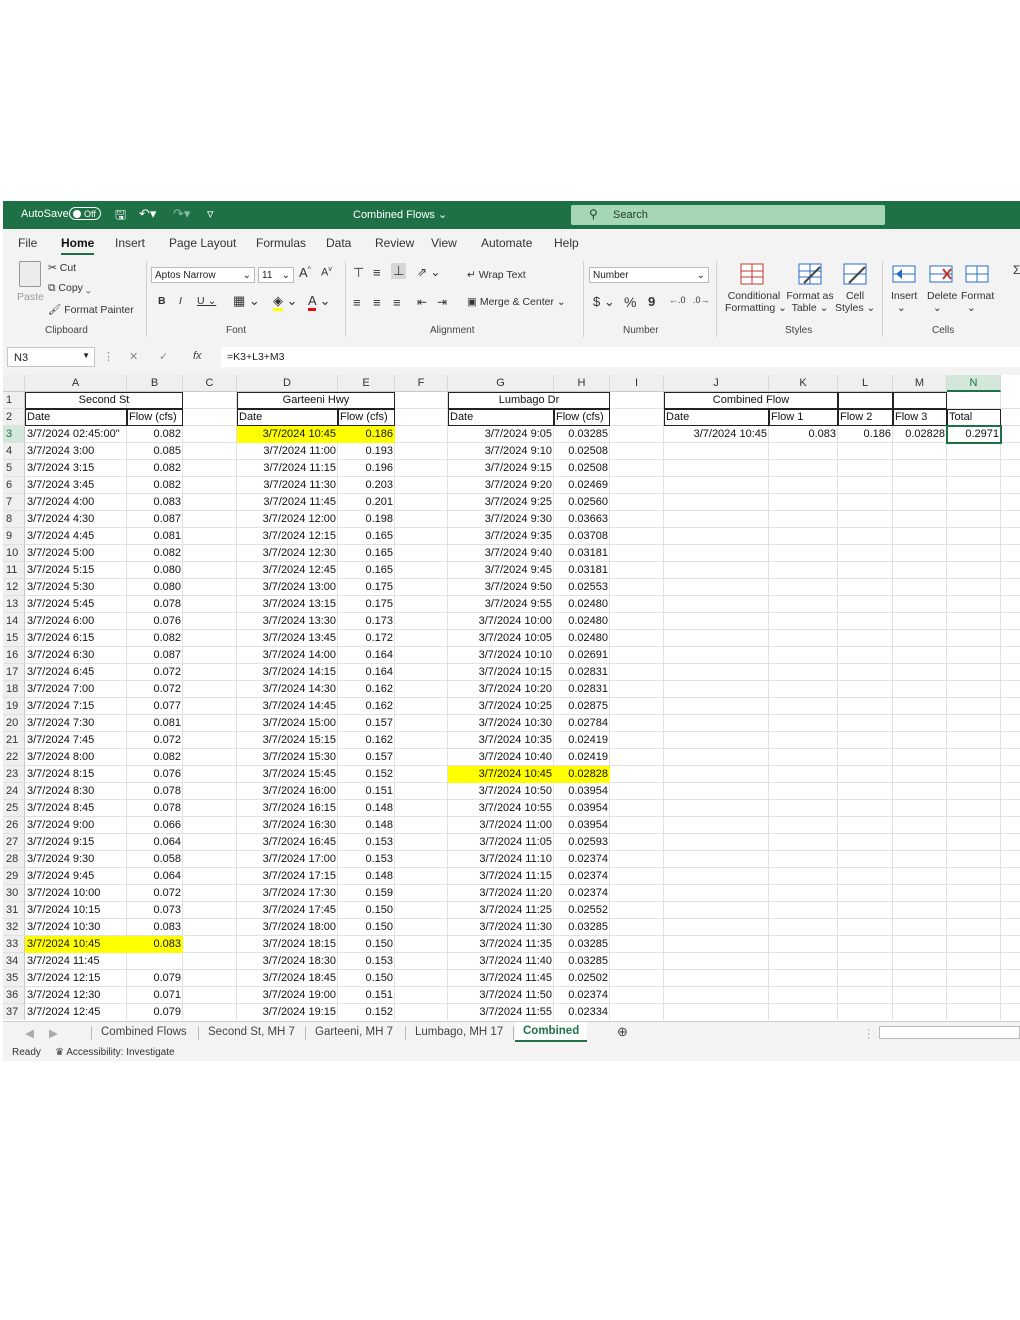  Describe the element at coordinates (76, 791) in the screenshot. I see `cell-second-st-date: 3/7/2024 8:30` at that location.